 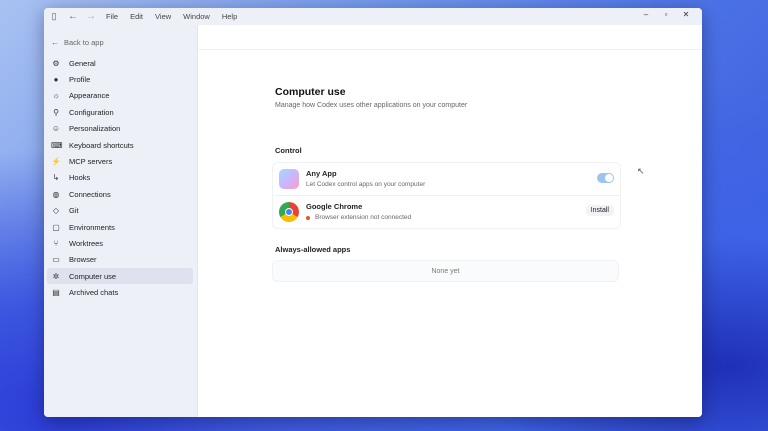 I want to click on minimize-button: ‒, so click(x=646, y=14).